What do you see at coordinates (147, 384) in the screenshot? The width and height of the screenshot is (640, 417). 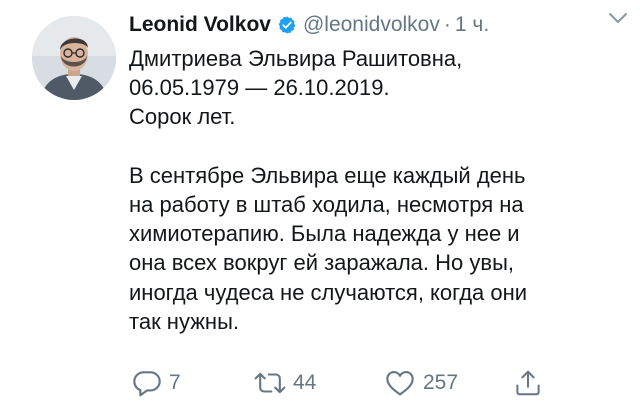 I see `reply-icon` at bounding box center [147, 384].